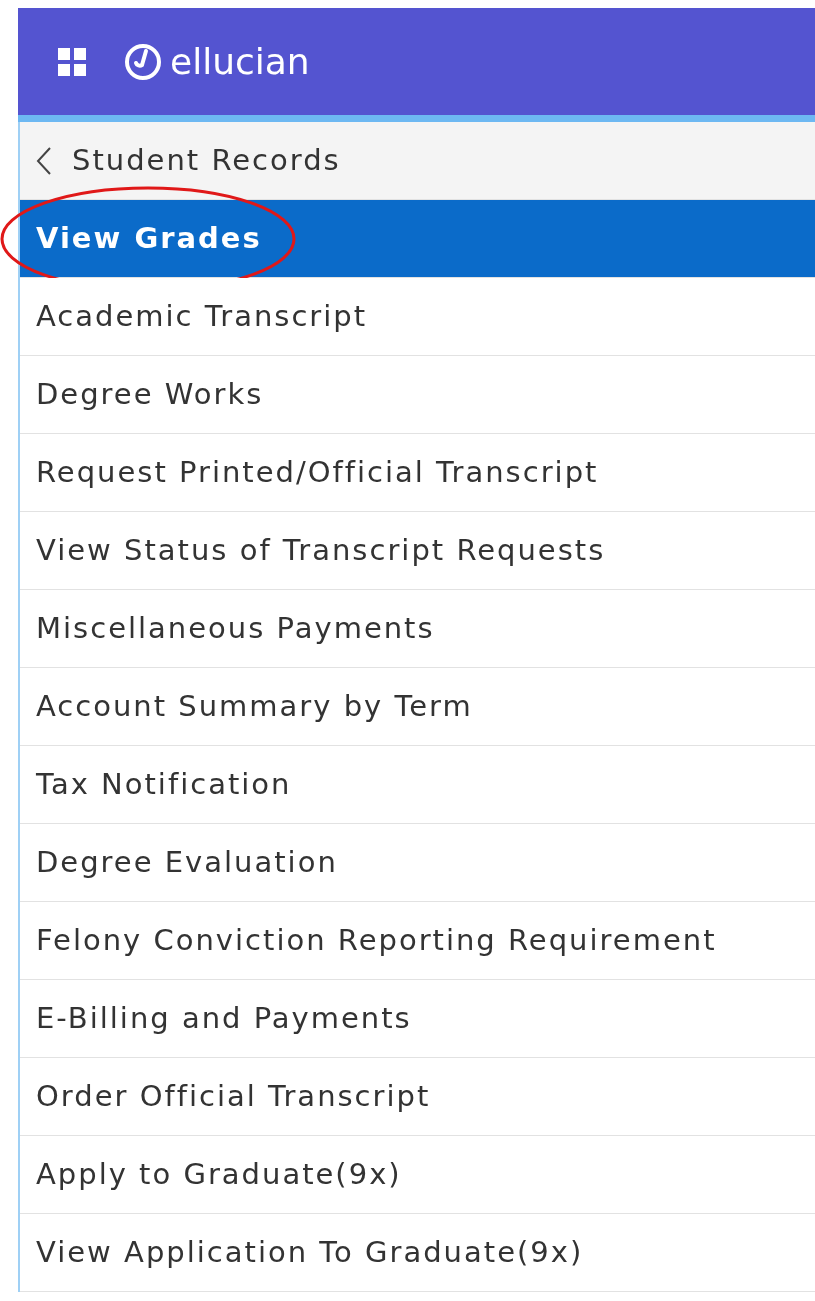  What do you see at coordinates (219, 1174) in the screenshot?
I see `menu-item: Apply to Graduate(9x)` at bounding box center [219, 1174].